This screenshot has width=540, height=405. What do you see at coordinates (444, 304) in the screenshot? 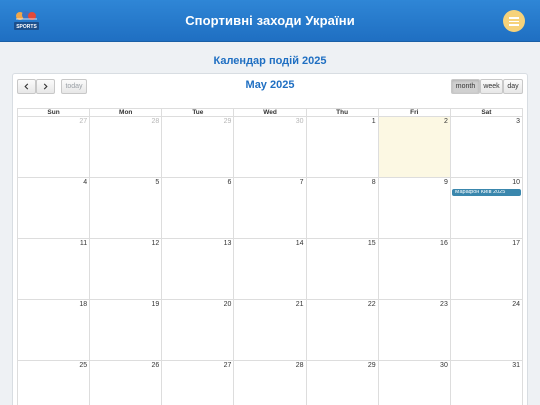
I see `day-number: 23` at bounding box center [444, 304].